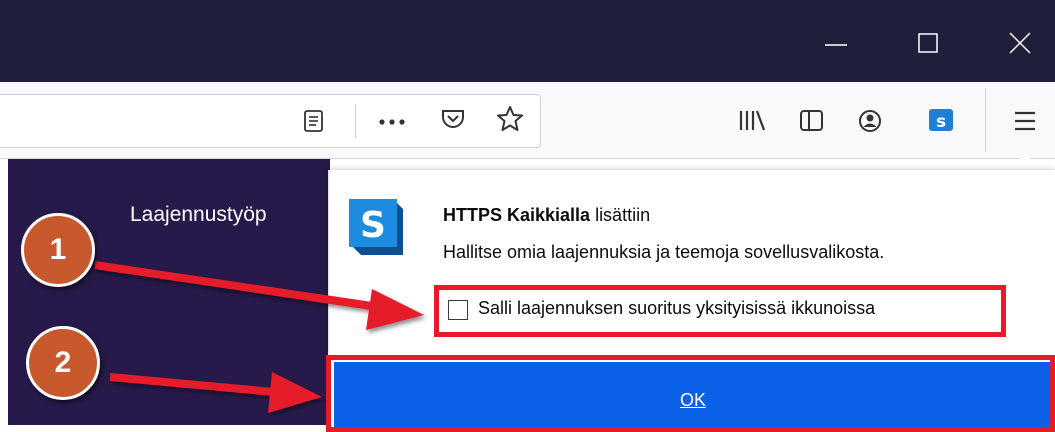 The width and height of the screenshot is (1055, 432). Describe the element at coordinates (394, 123) in the screenshot. I see `more-actions-icon` at that location.